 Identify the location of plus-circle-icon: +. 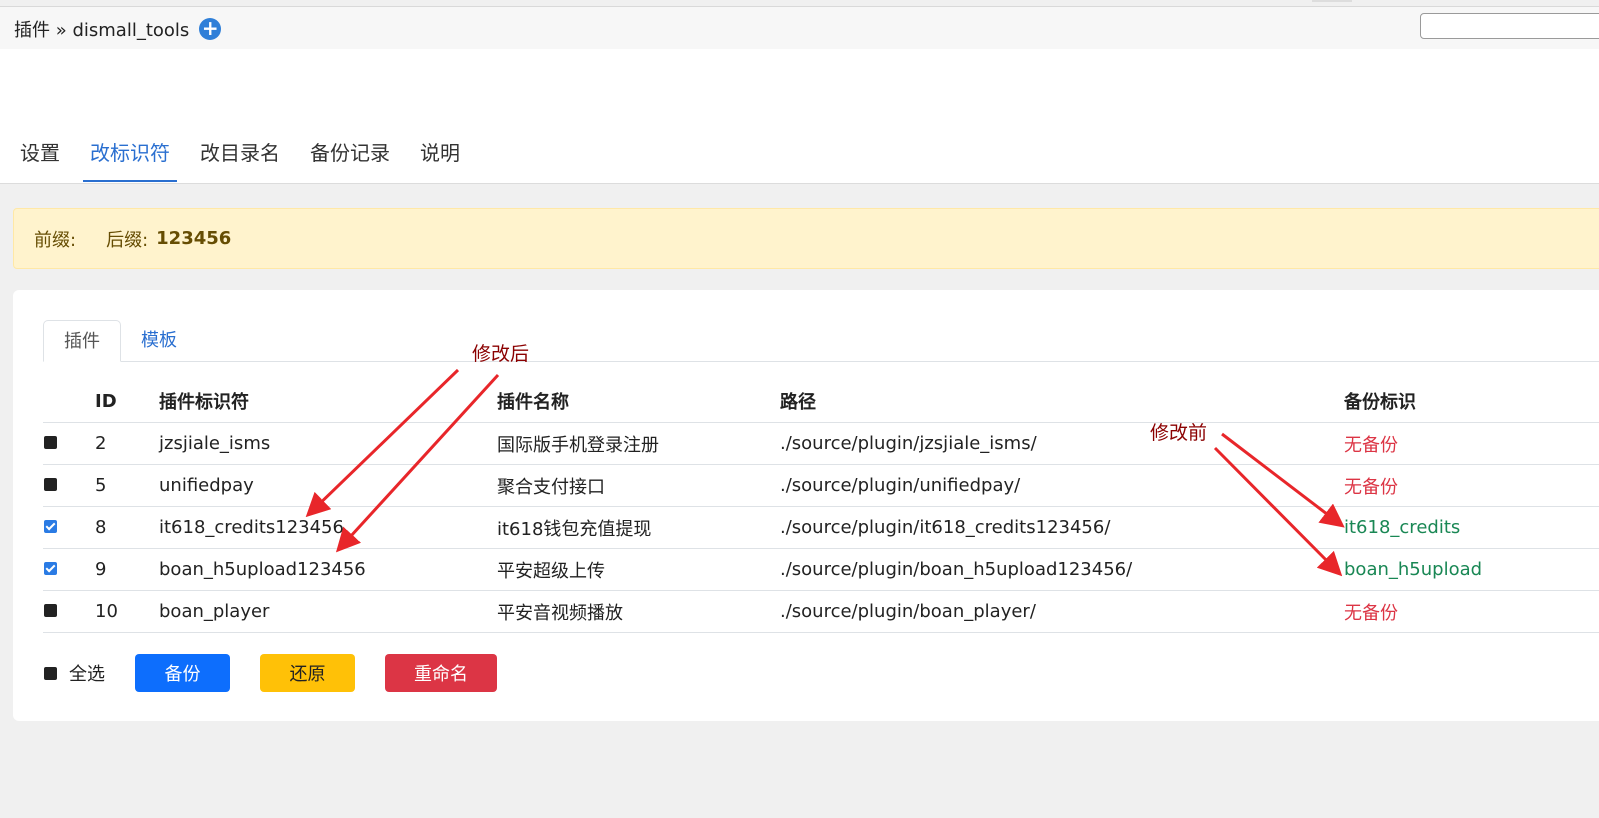
(210, 29).